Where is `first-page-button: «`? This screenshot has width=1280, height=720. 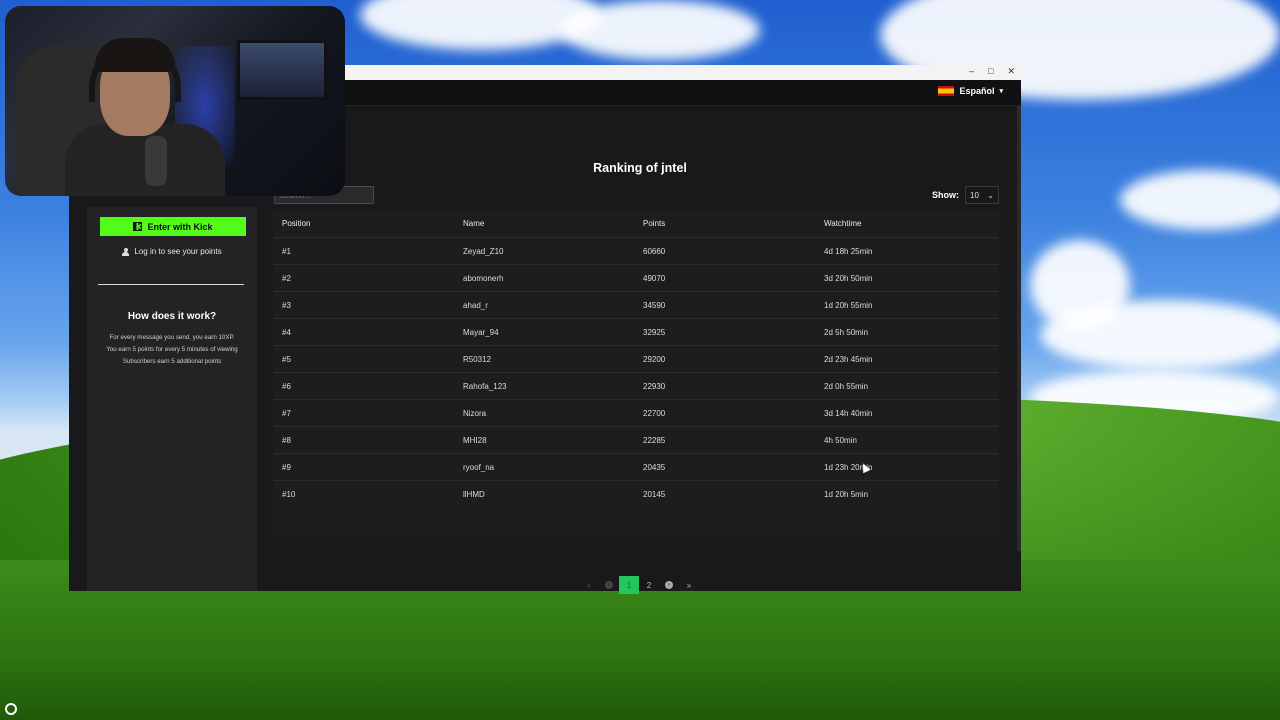
first-page-button: « is located at coordinates (589, 585).